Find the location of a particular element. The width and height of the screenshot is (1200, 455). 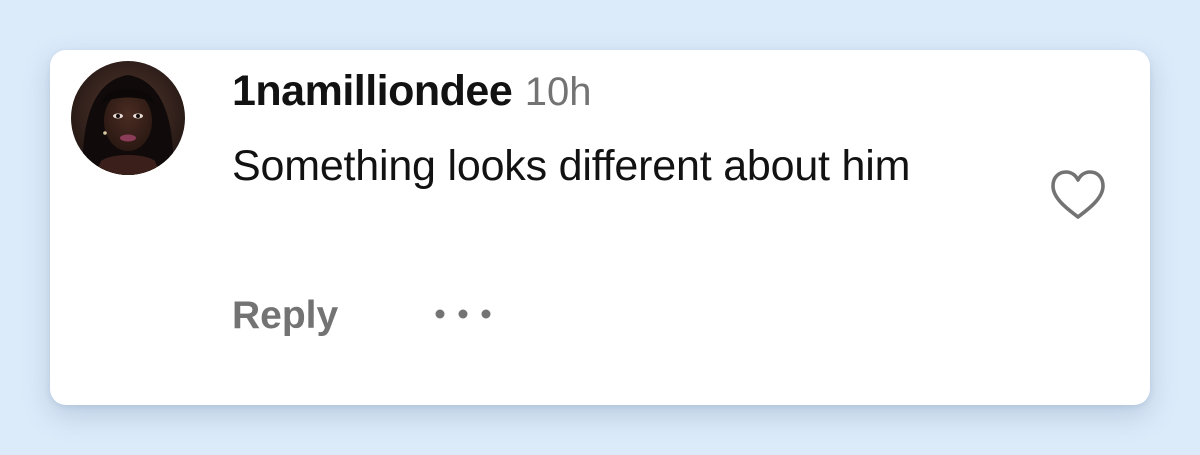

like-button is located at coordinates (1078, 195).